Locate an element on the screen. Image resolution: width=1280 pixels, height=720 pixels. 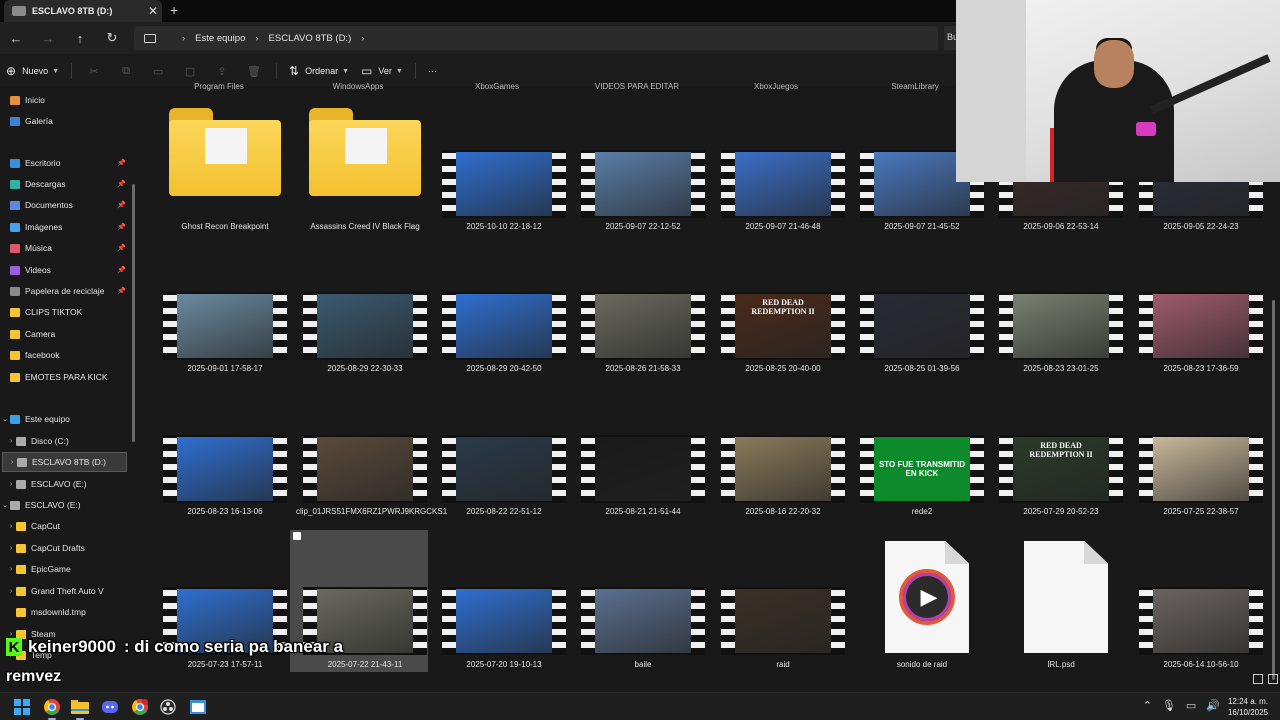
sidebar-item-musica: Música 📌 is located at coordinates (66, 248).